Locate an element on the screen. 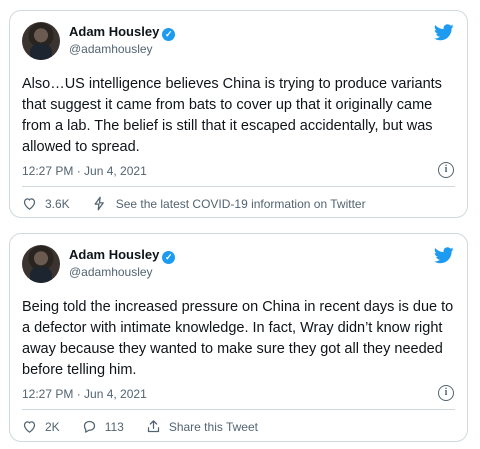  like-count: 3.6K is located at coordinates (57, 203).